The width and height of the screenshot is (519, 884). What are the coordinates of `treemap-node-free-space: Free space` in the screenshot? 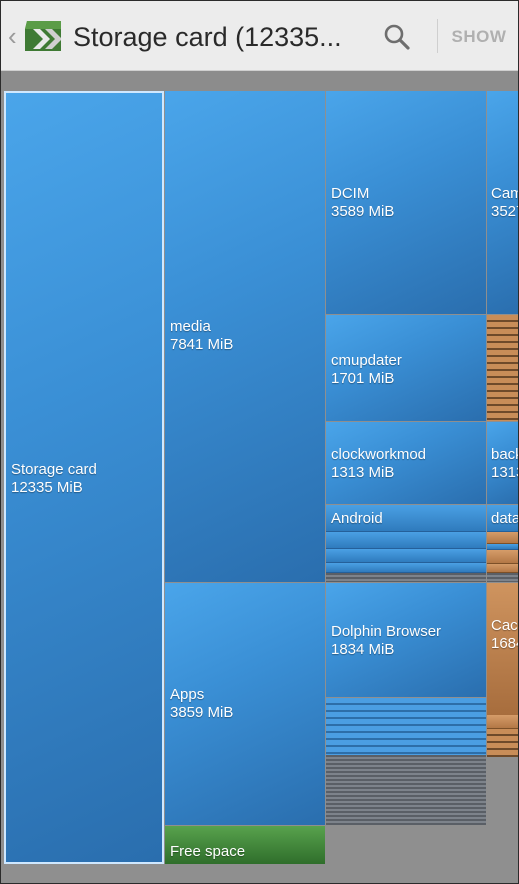 It's located at (245, 845).